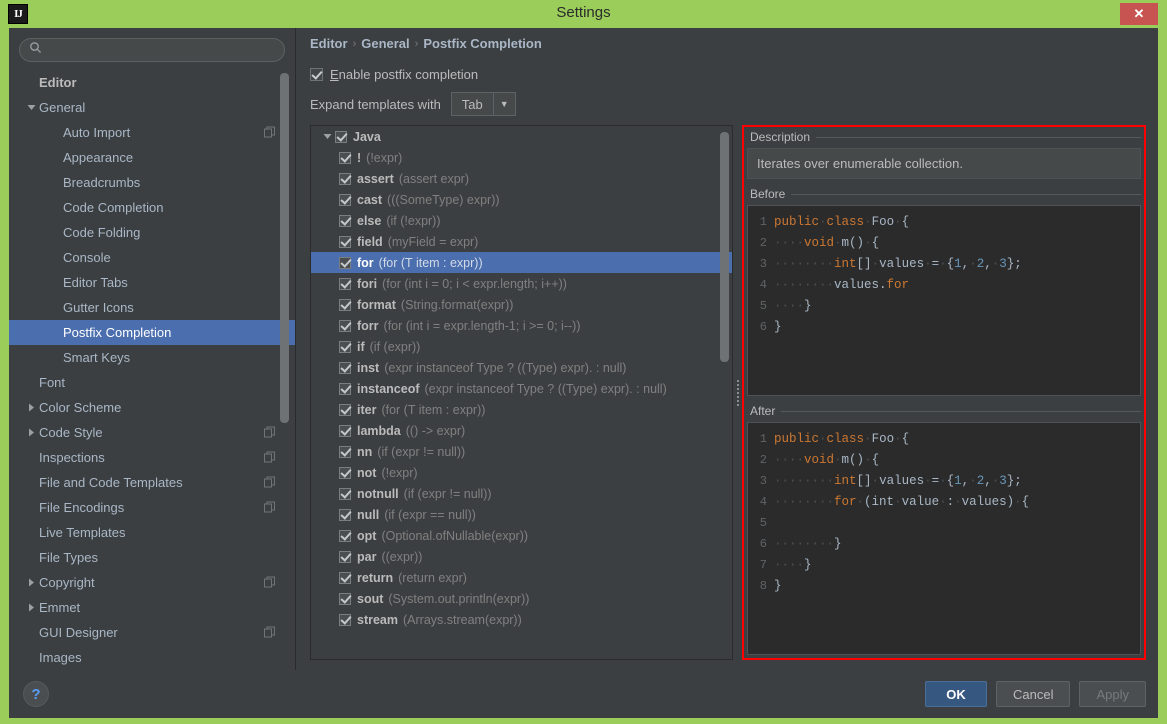 This screenshot has width=1167, height=724. Describe the element at coordinates (737, 392) in the screenshot. I see `panel-splitter` at that location.